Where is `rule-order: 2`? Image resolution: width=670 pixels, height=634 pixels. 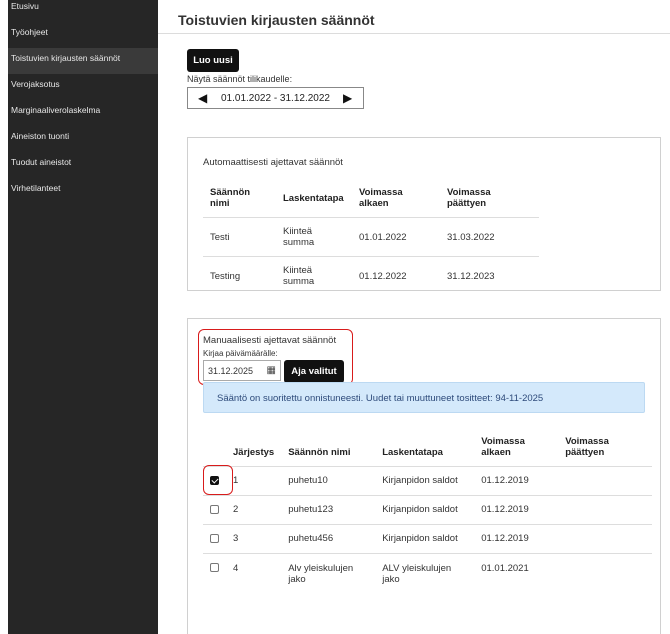 rule-order: 2 is located at coordinates (254, 510).